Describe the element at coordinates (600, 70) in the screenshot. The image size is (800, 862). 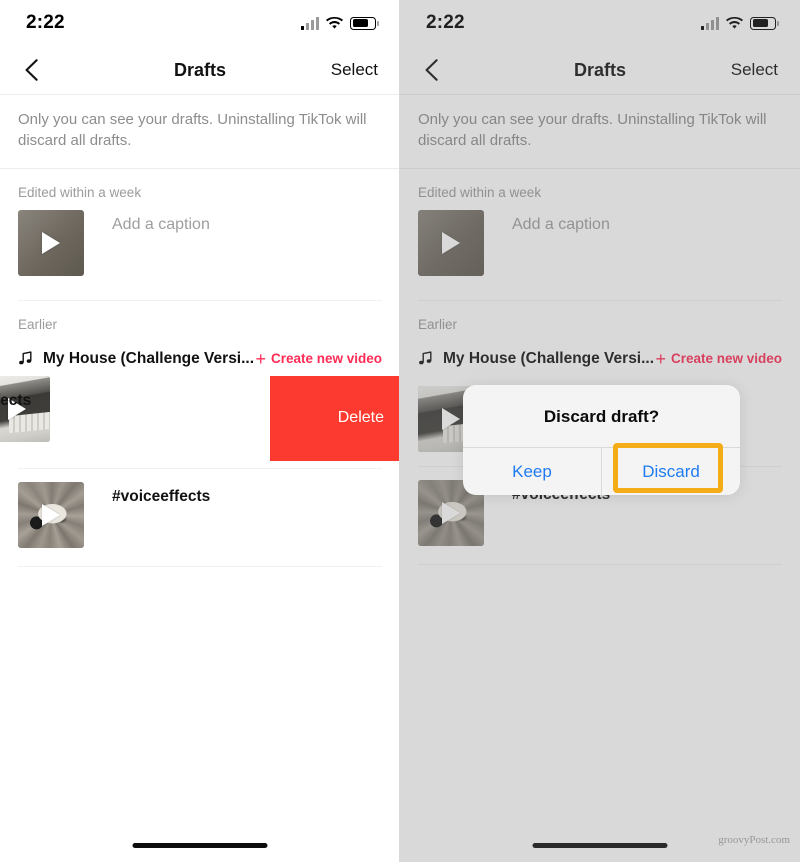
I see `nav-bar-right: Drafts Select` at that location.